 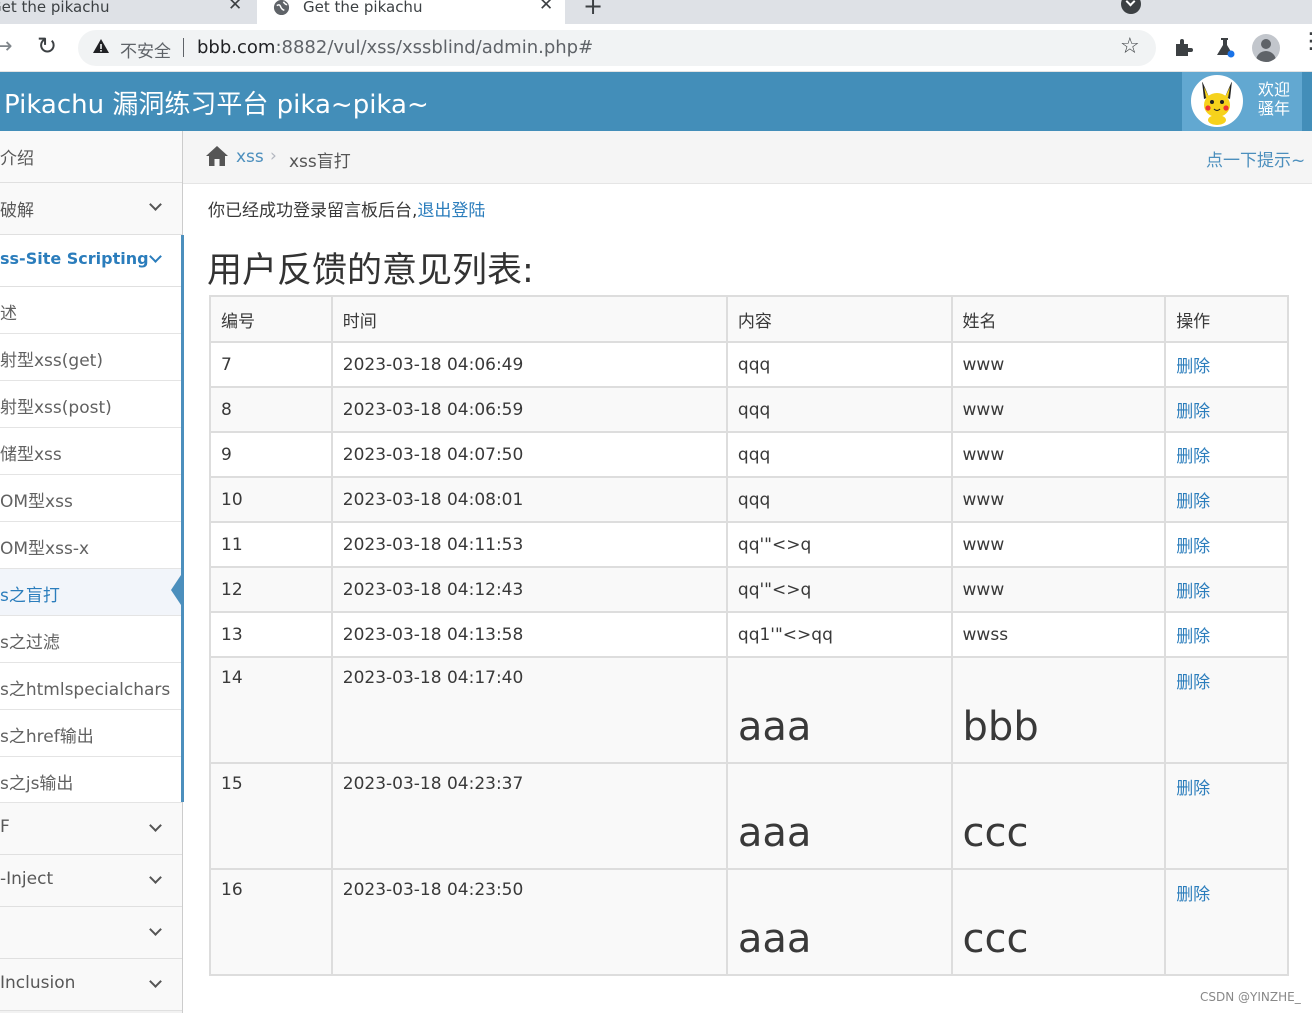 What do you see at coordinates (529, 454) in the screenshot?
I see `cell-time: 2023-03-18 04:07:50` at bounding box center [529, 454].